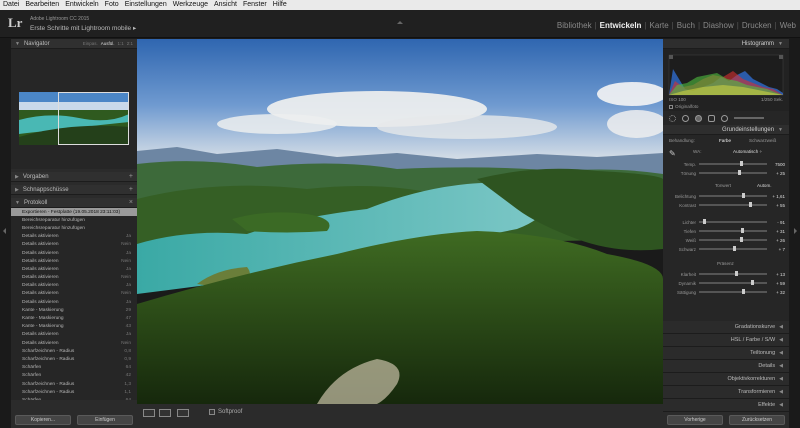 This screenshot has height=428, width=800. I want to click on slider-value: + 25, so click(776, 173).